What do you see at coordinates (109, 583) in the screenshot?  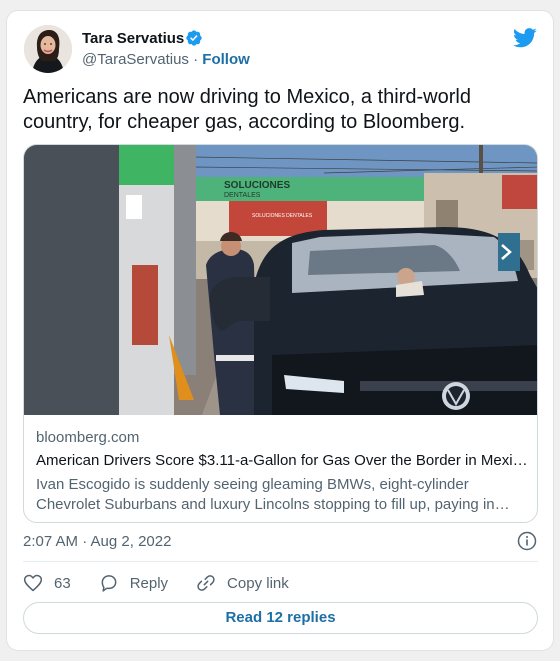 I see `reply-icon` at bounding box center [109, 583].